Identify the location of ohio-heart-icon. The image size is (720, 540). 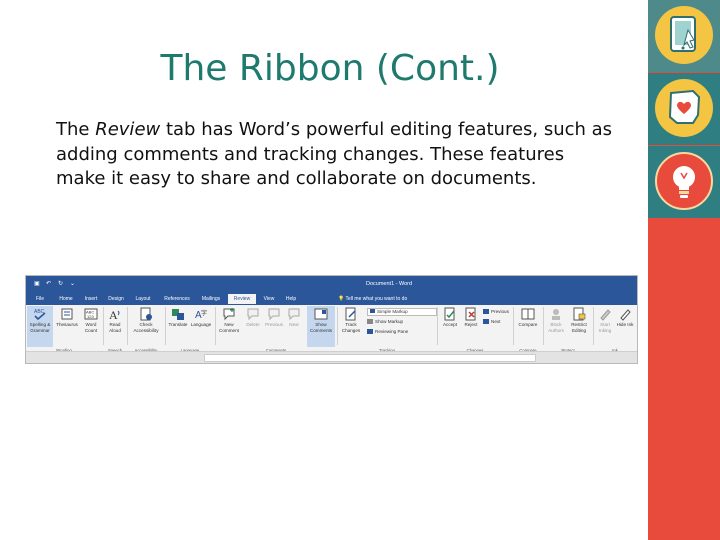
(684, 108).